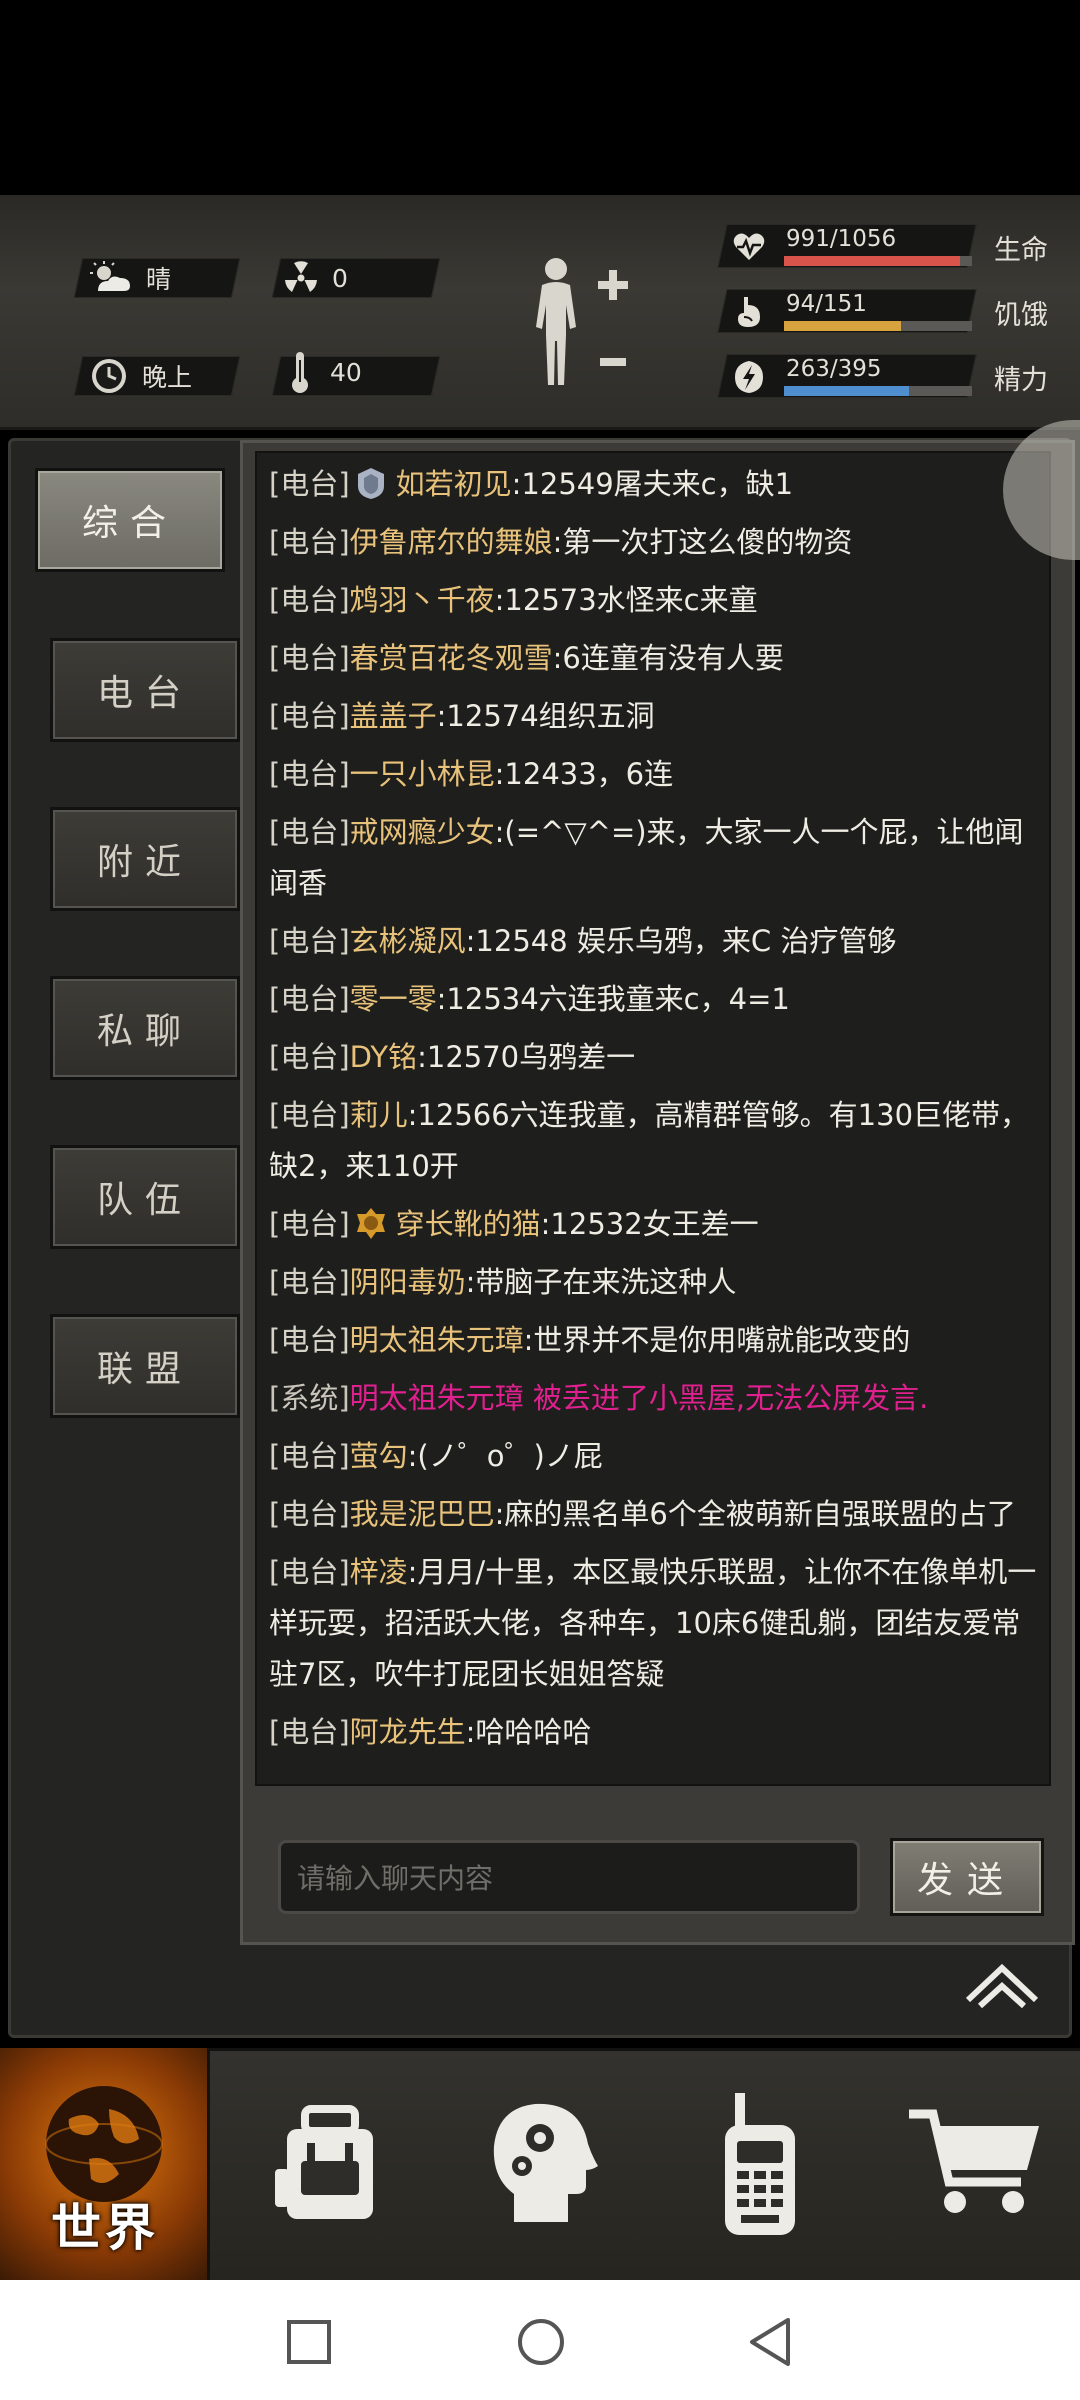 This screenshot has height=2400, width=1080. I want to click on walkie-talkie-icon, so click(760, 2164).